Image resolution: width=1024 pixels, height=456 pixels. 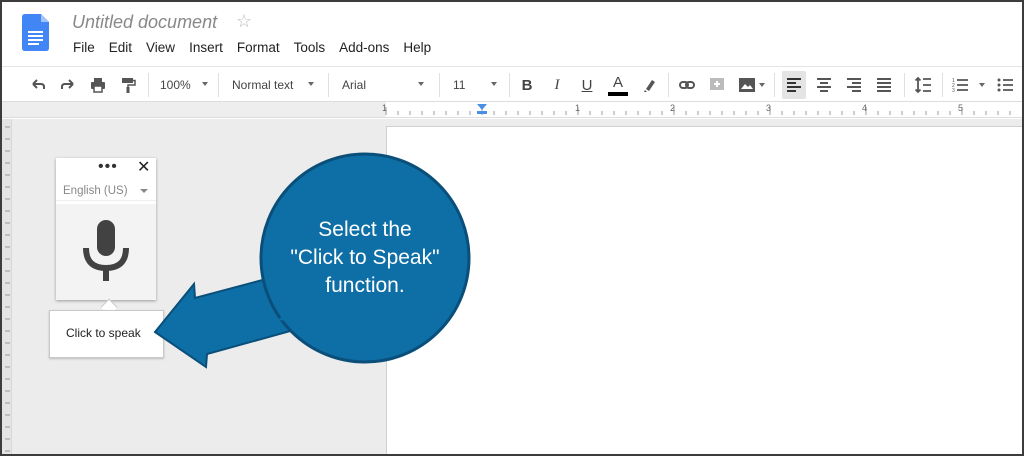 What do you see at coordinates (365, 229) in the screenshot?
I see `callout-line: Select the` at bounding box center [365, 229].